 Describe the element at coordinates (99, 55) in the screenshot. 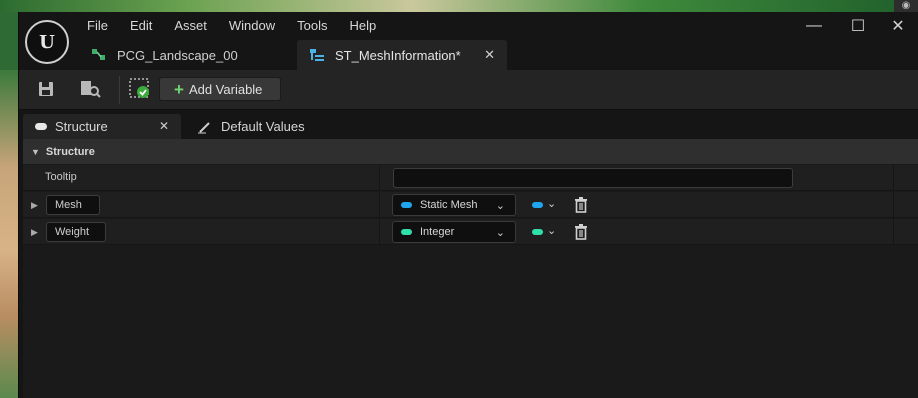

I see `pcg-graph-icon` at that location.